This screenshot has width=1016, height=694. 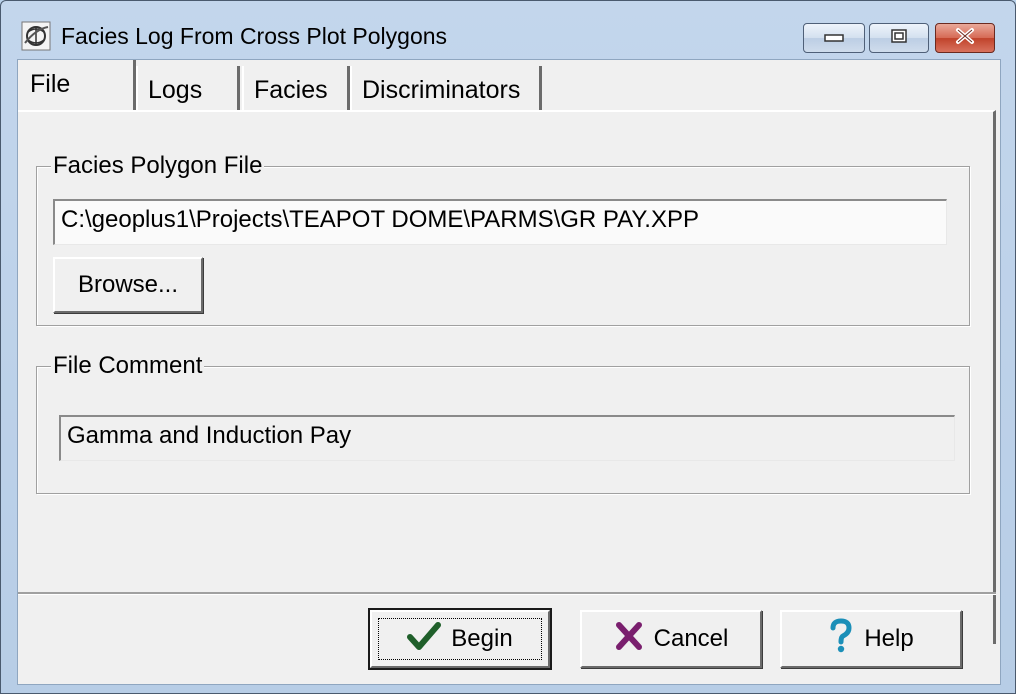 I want to click on window-title: Facies Log From Cross Plot Polygons, so click(x=254, y=36).